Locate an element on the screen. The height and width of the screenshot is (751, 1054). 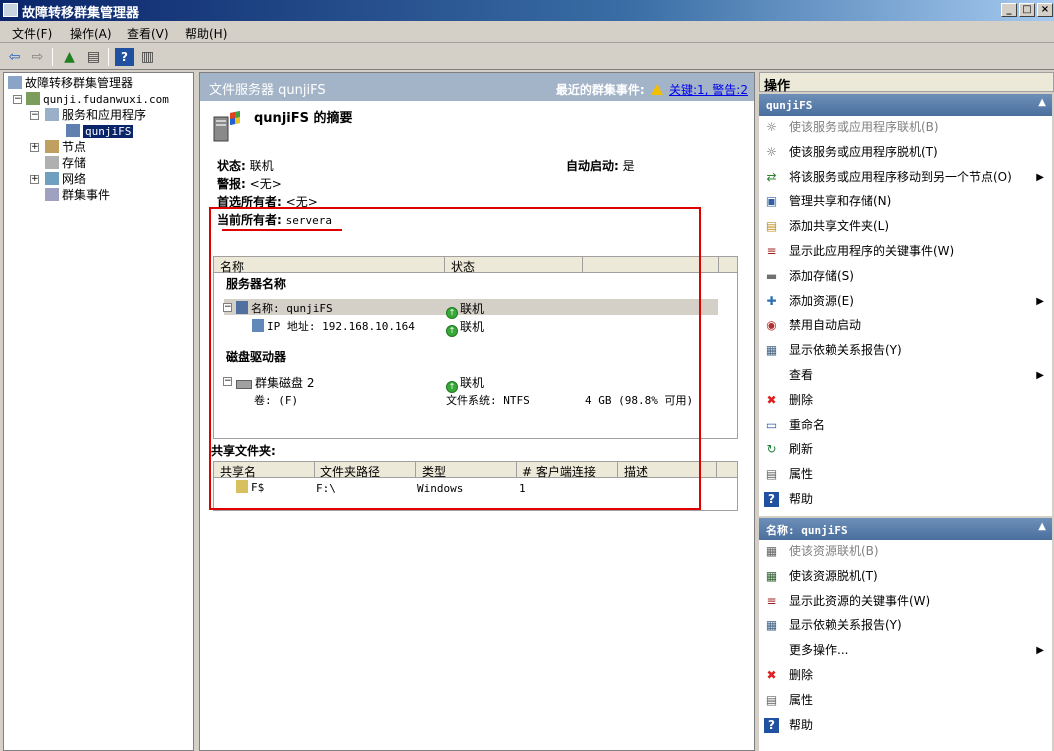
action-item: 更多操作... ▶ is located at coordinates (905, 650).